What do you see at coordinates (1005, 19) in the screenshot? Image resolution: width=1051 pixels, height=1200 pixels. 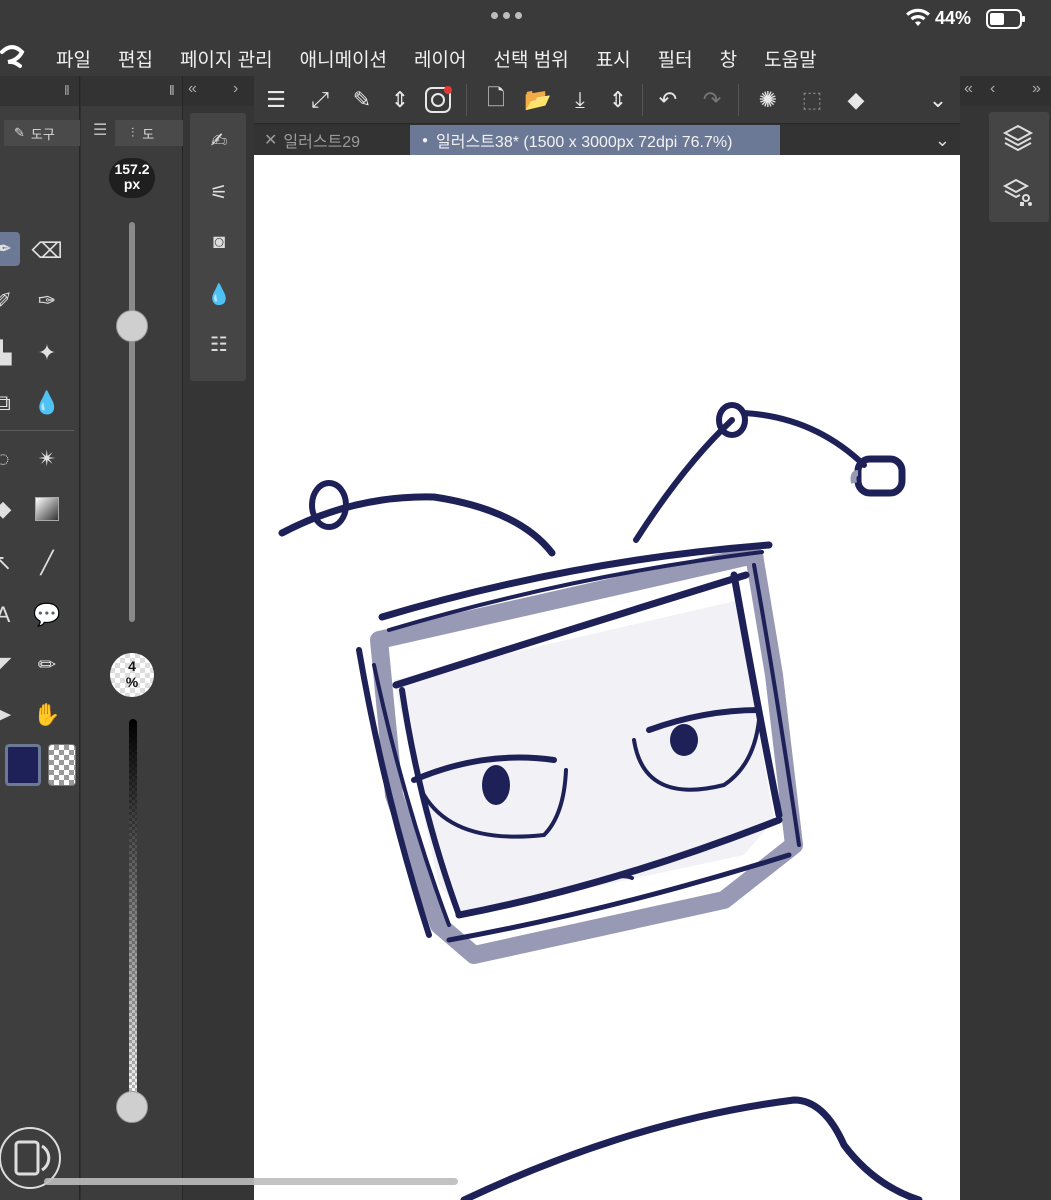 I see `battery-icon` at bounding box center [1005, 19].